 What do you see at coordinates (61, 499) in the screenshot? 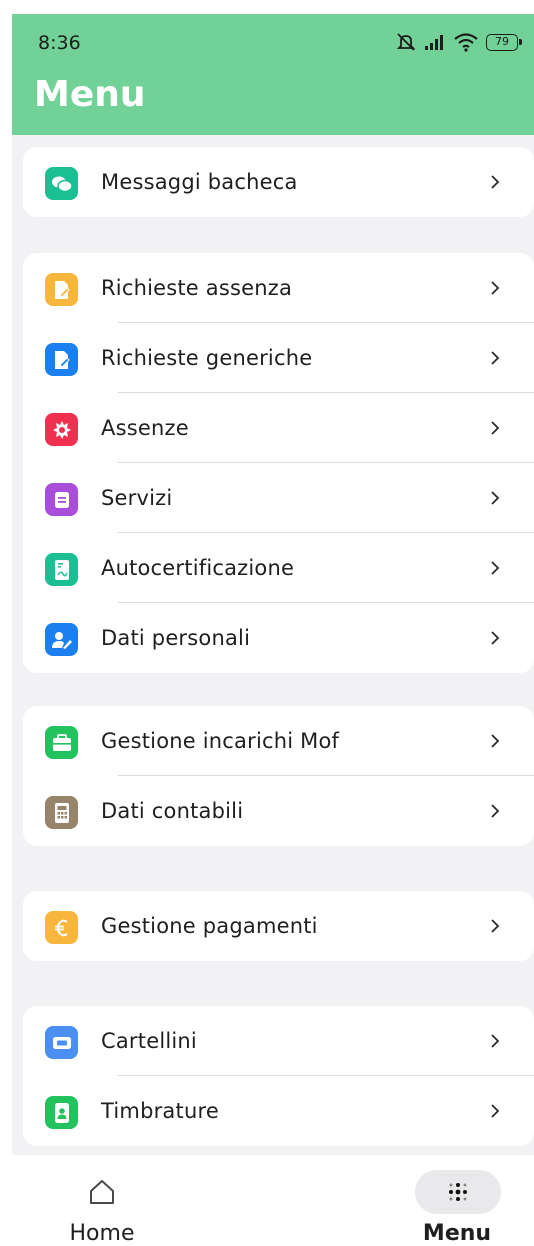
I see `list-card-icon` at bounding box center [61, 499].